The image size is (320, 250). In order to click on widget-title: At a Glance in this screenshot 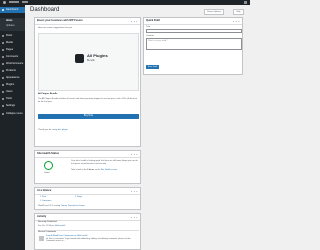, I will do `click(44, 190)`.